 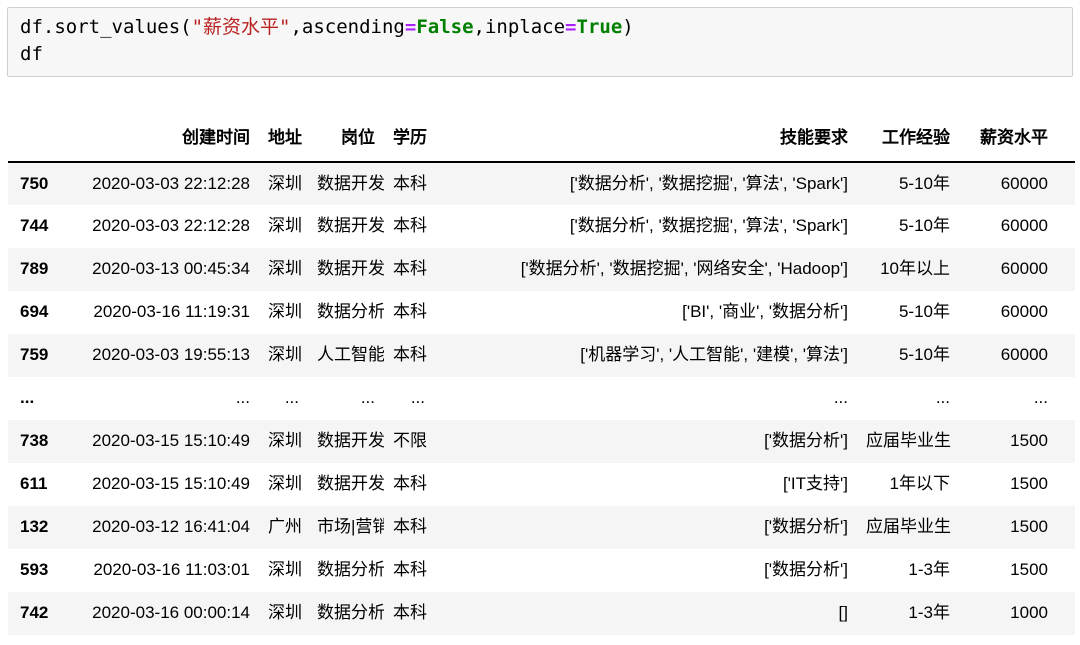 I want to click on code-token-plain: ,inplace, so click(x=519, y=27).